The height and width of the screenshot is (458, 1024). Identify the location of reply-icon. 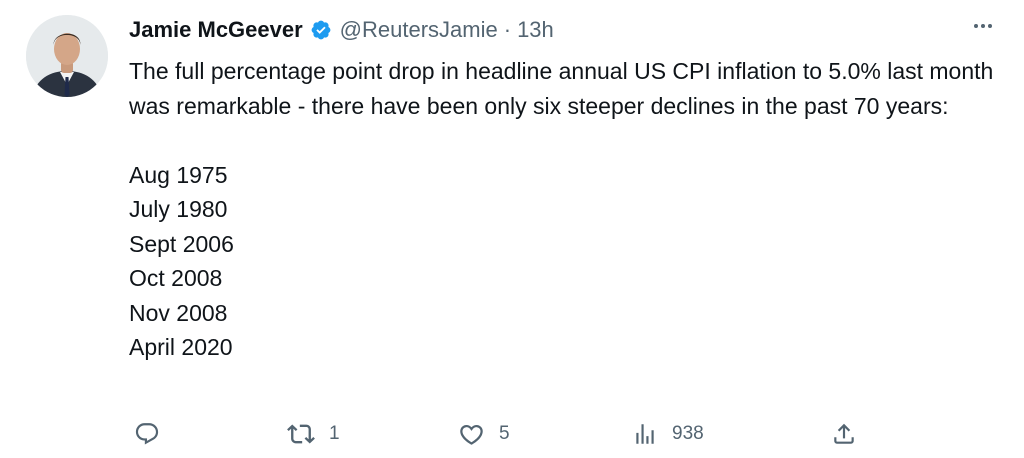
(147, 434).